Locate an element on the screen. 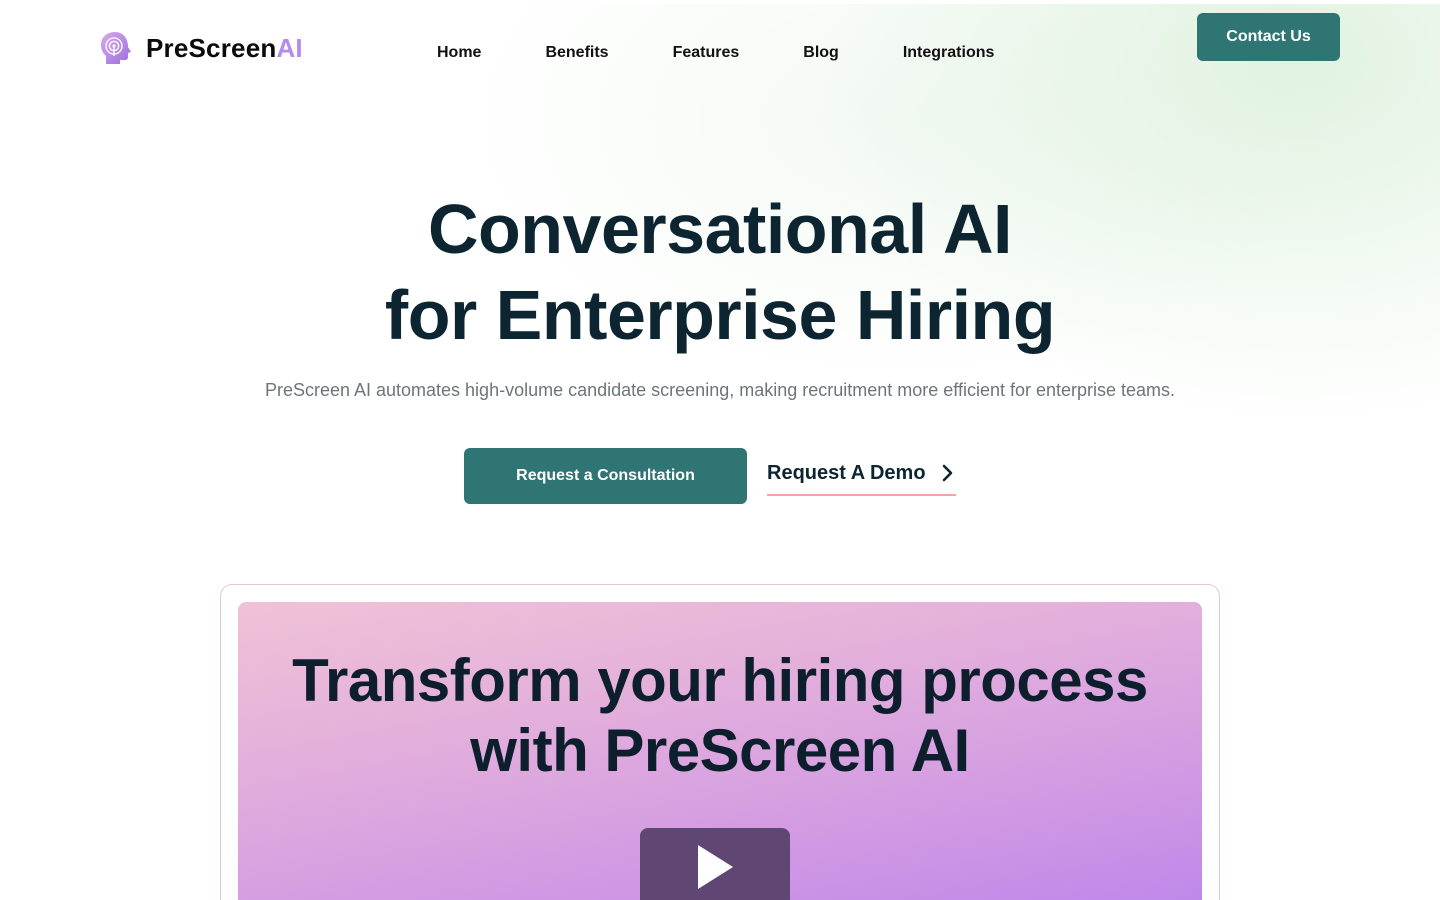 The image size is (1440, 900). play-button is located at coordinates (715, 864).